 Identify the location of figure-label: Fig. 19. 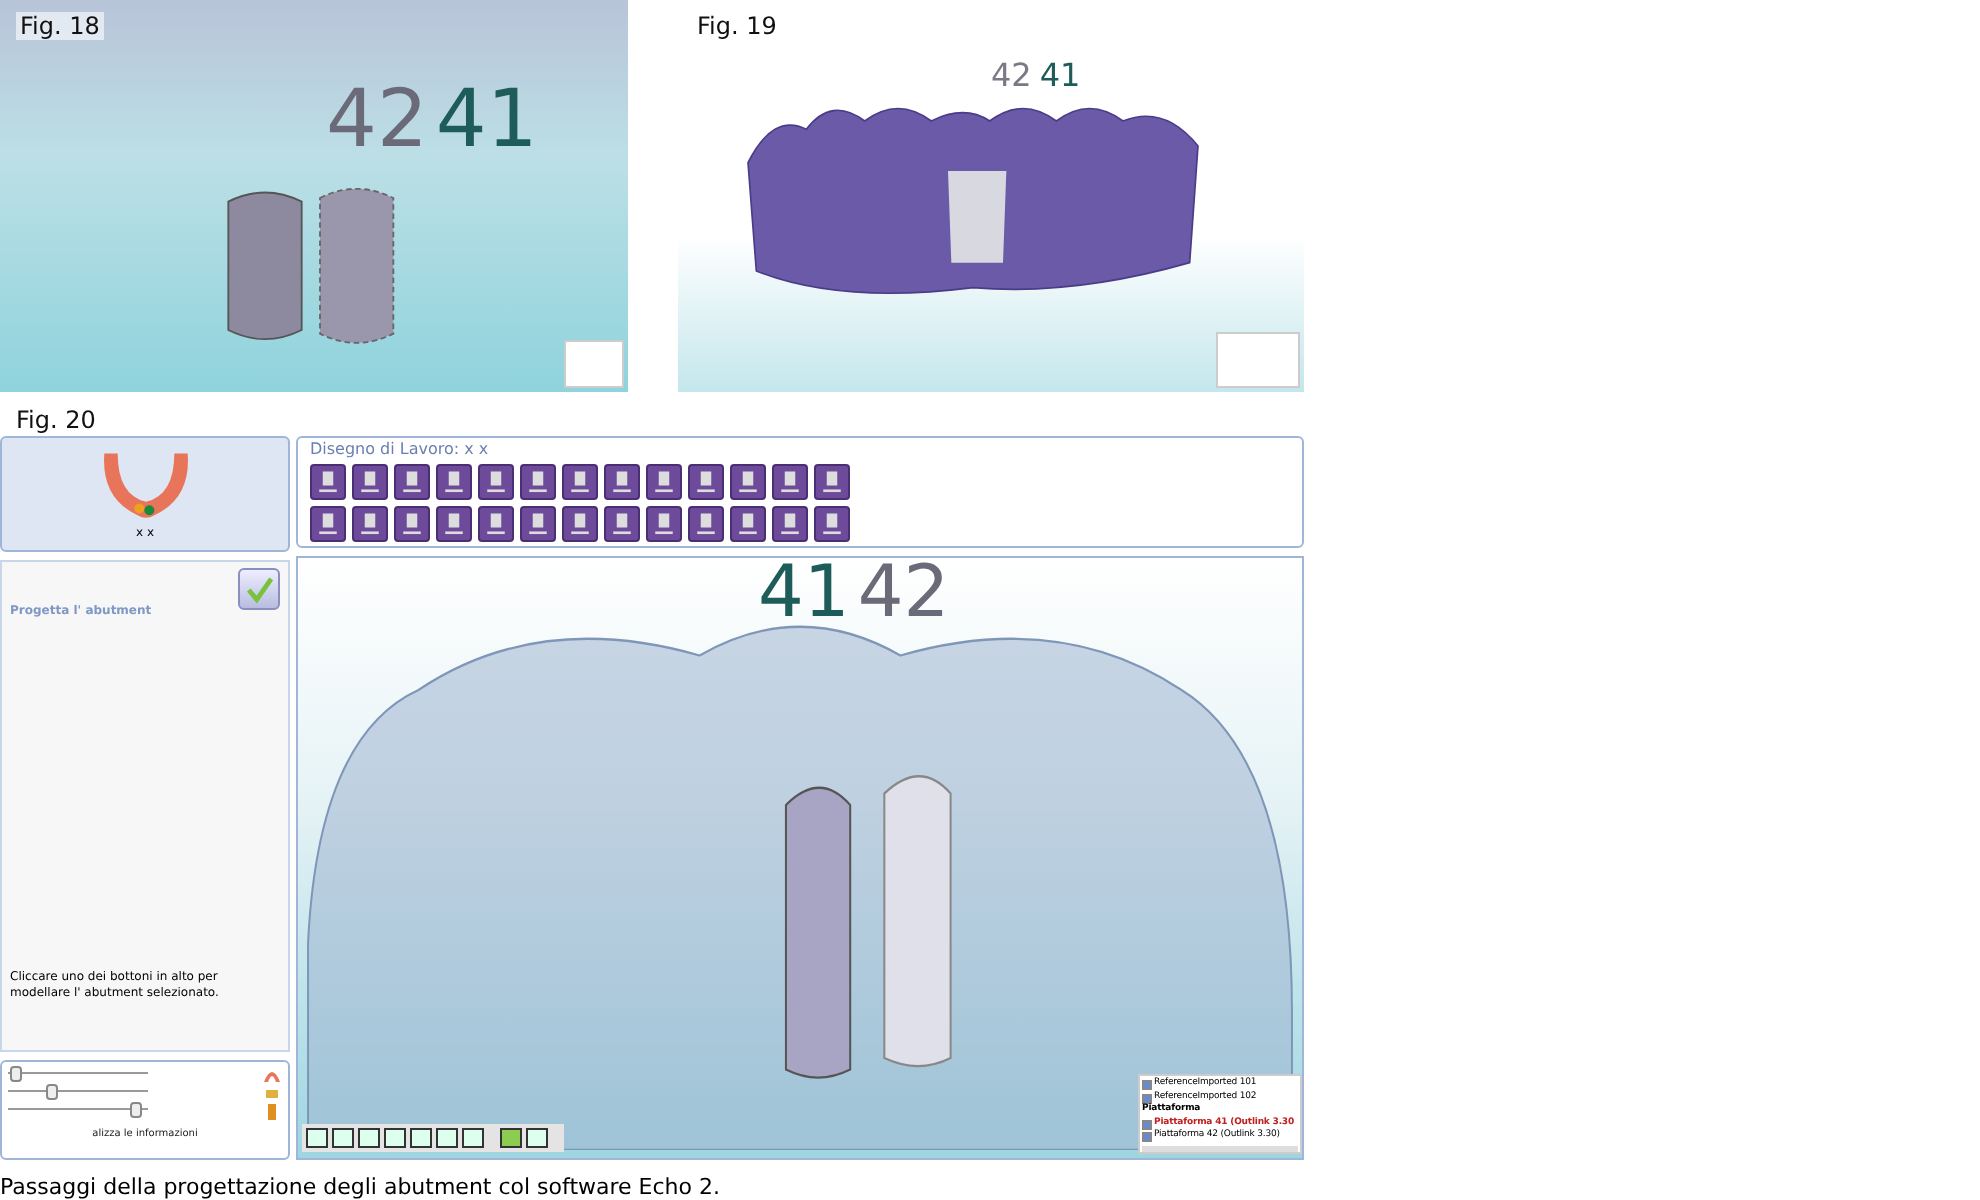
(737, 26).